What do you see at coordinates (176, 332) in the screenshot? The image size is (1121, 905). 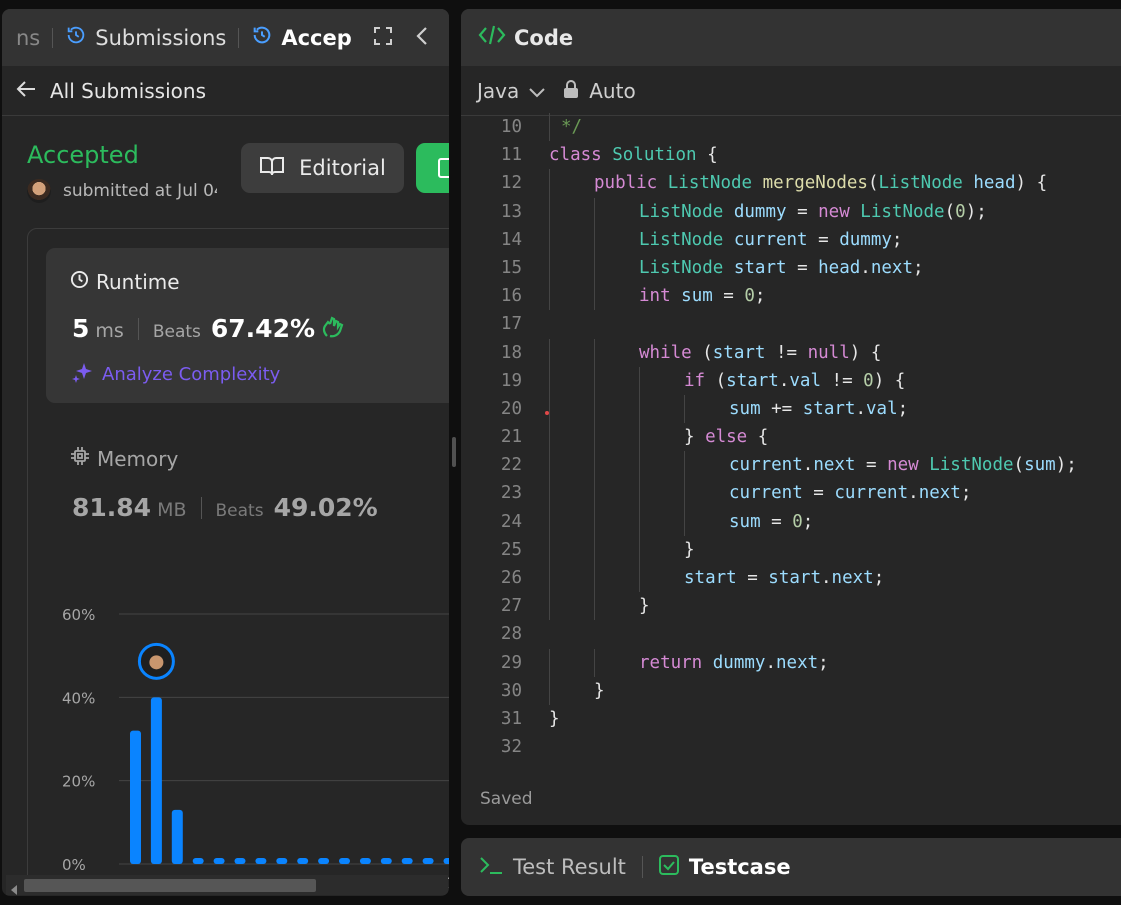 I see `runtime-beats-label: Beats` at bounding box center [176, 332].